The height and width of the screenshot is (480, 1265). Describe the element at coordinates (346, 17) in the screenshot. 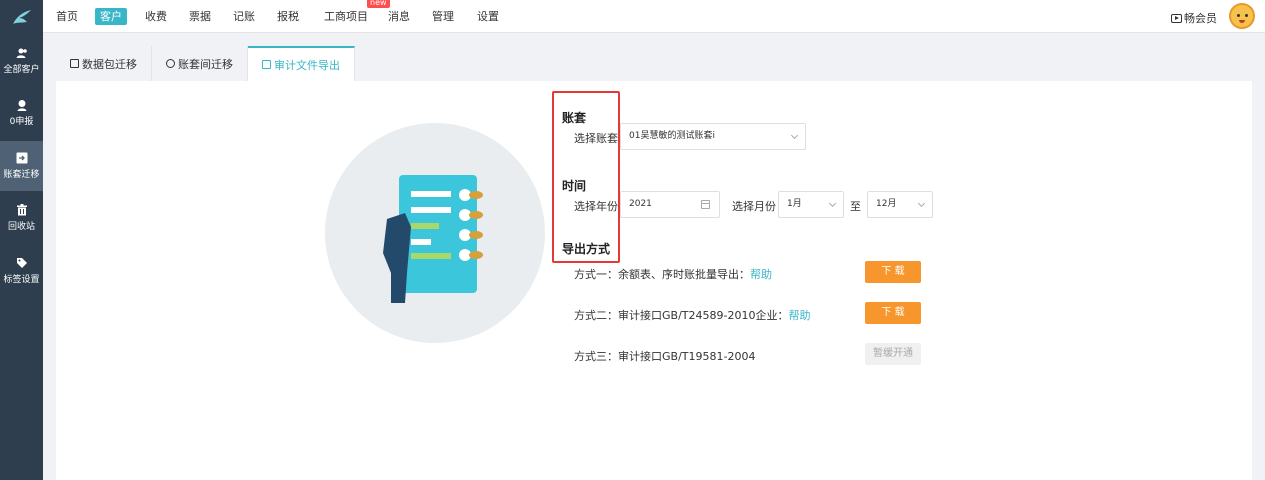

I see `nav-business-projects: 工商项目` at that location.